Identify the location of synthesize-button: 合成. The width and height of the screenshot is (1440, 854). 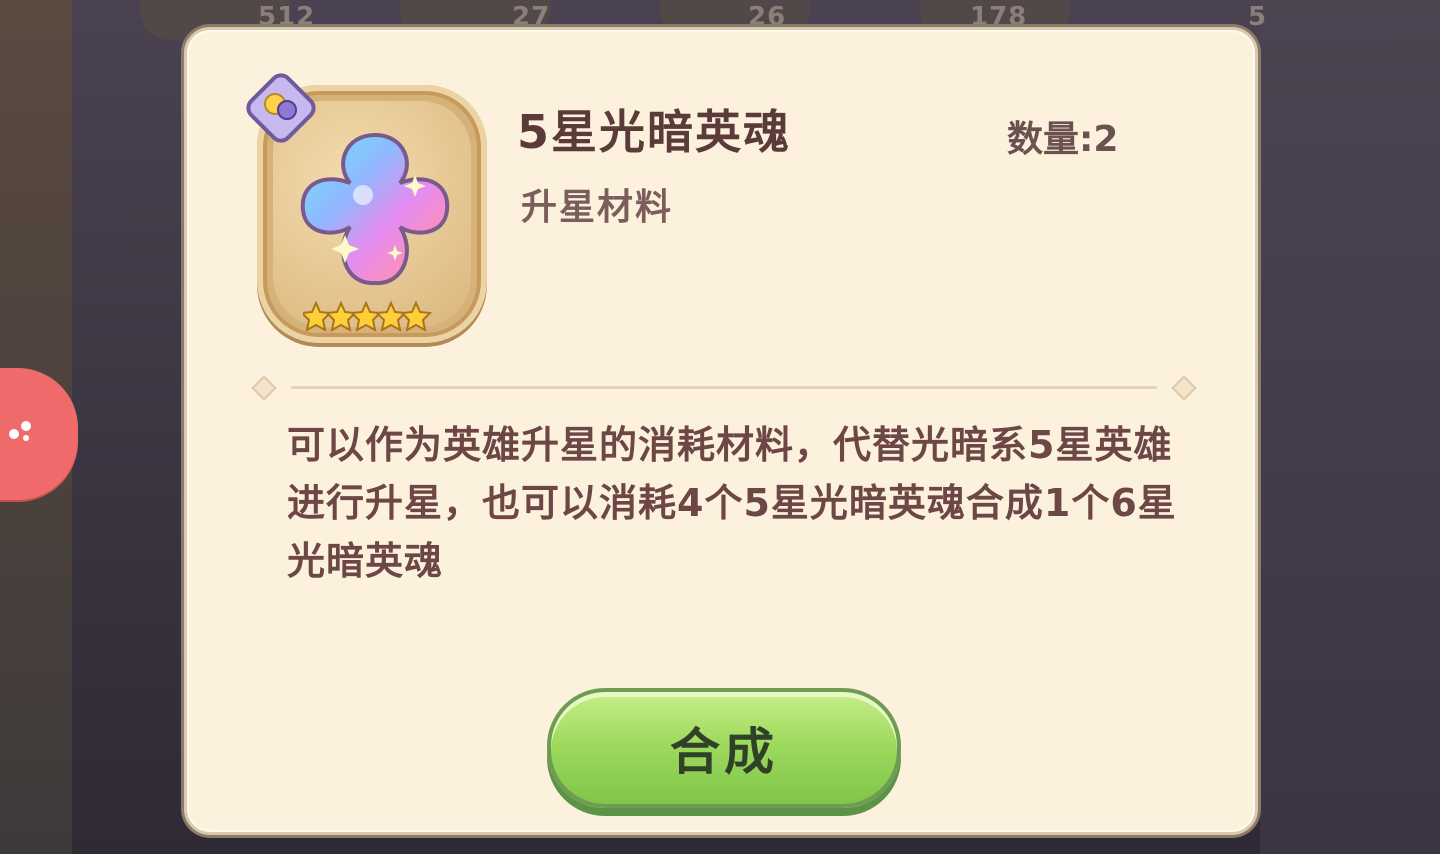
(724, 748).